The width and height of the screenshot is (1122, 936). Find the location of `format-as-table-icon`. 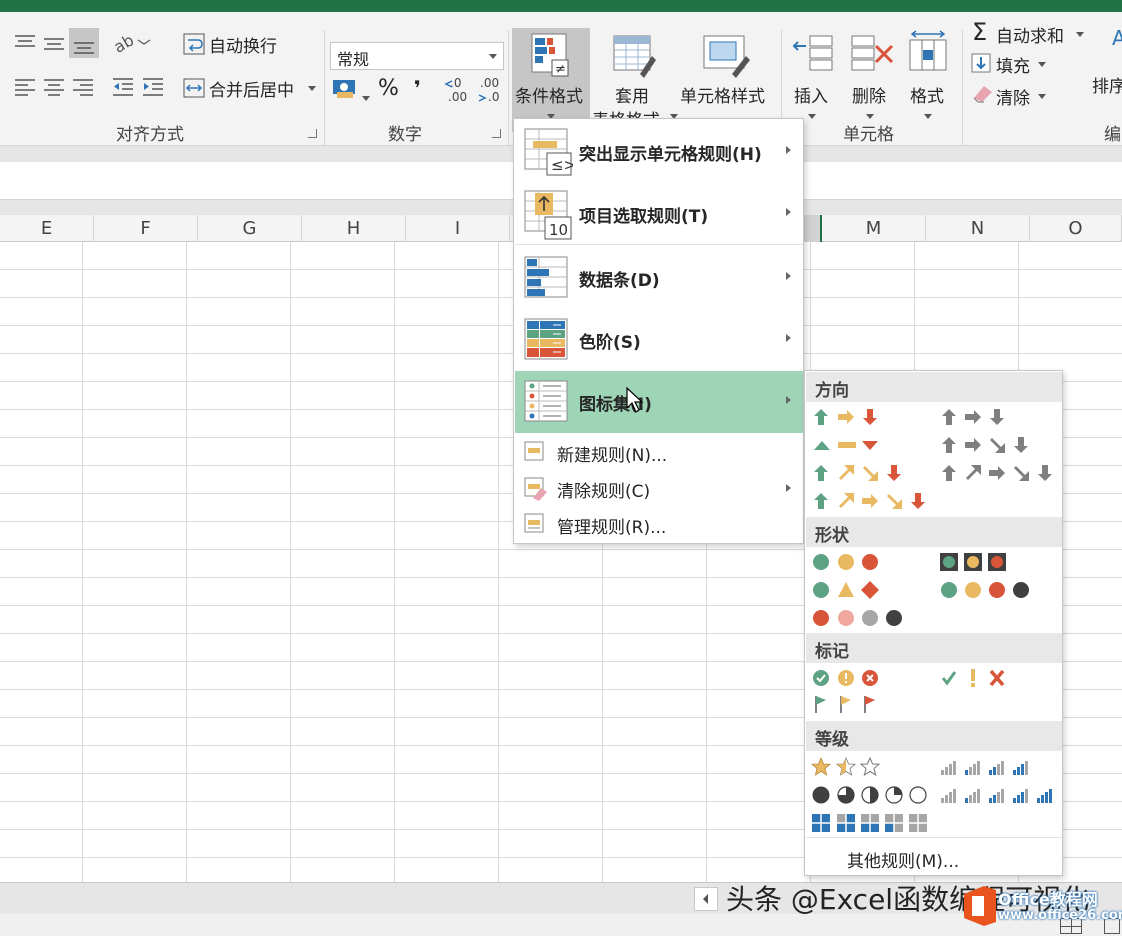

format-as-table-icon is located at coordinates (634, 56).